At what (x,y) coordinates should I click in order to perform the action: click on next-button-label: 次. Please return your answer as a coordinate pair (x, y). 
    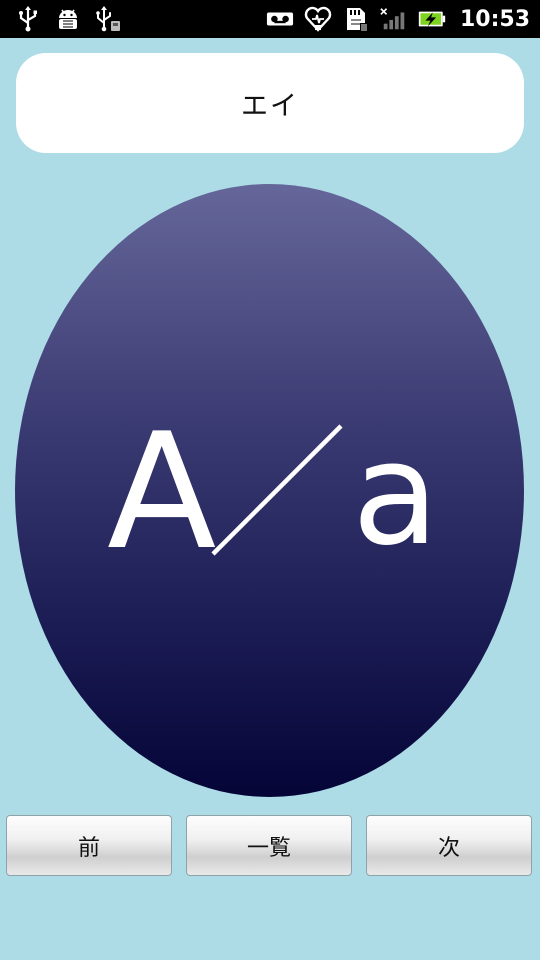
    Looking at the image, I should click on (448, 848).